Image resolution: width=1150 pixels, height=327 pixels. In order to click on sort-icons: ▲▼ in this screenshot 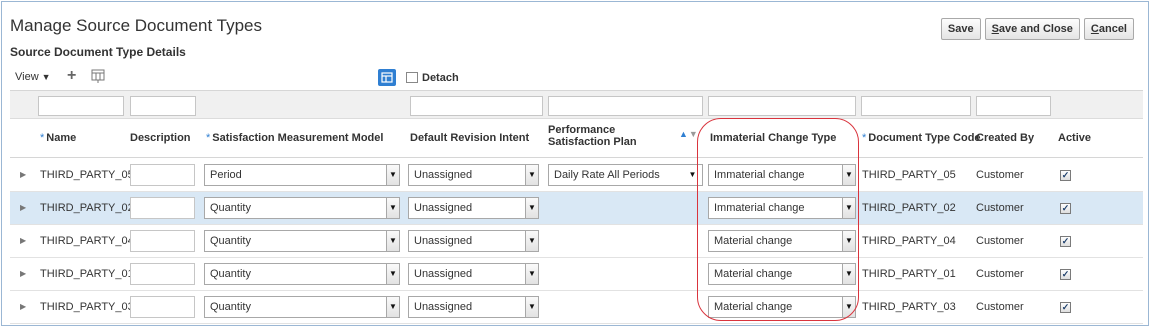, I will do `click(689, 134)`.